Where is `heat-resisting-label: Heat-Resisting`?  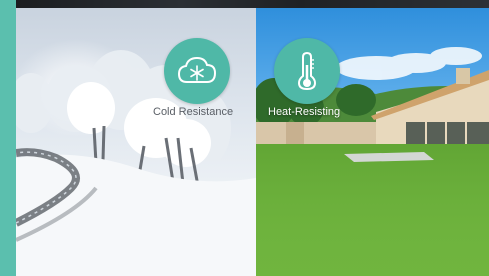
heat-resisting-label: Heat-Resisting is located at coordinates (304, 112).